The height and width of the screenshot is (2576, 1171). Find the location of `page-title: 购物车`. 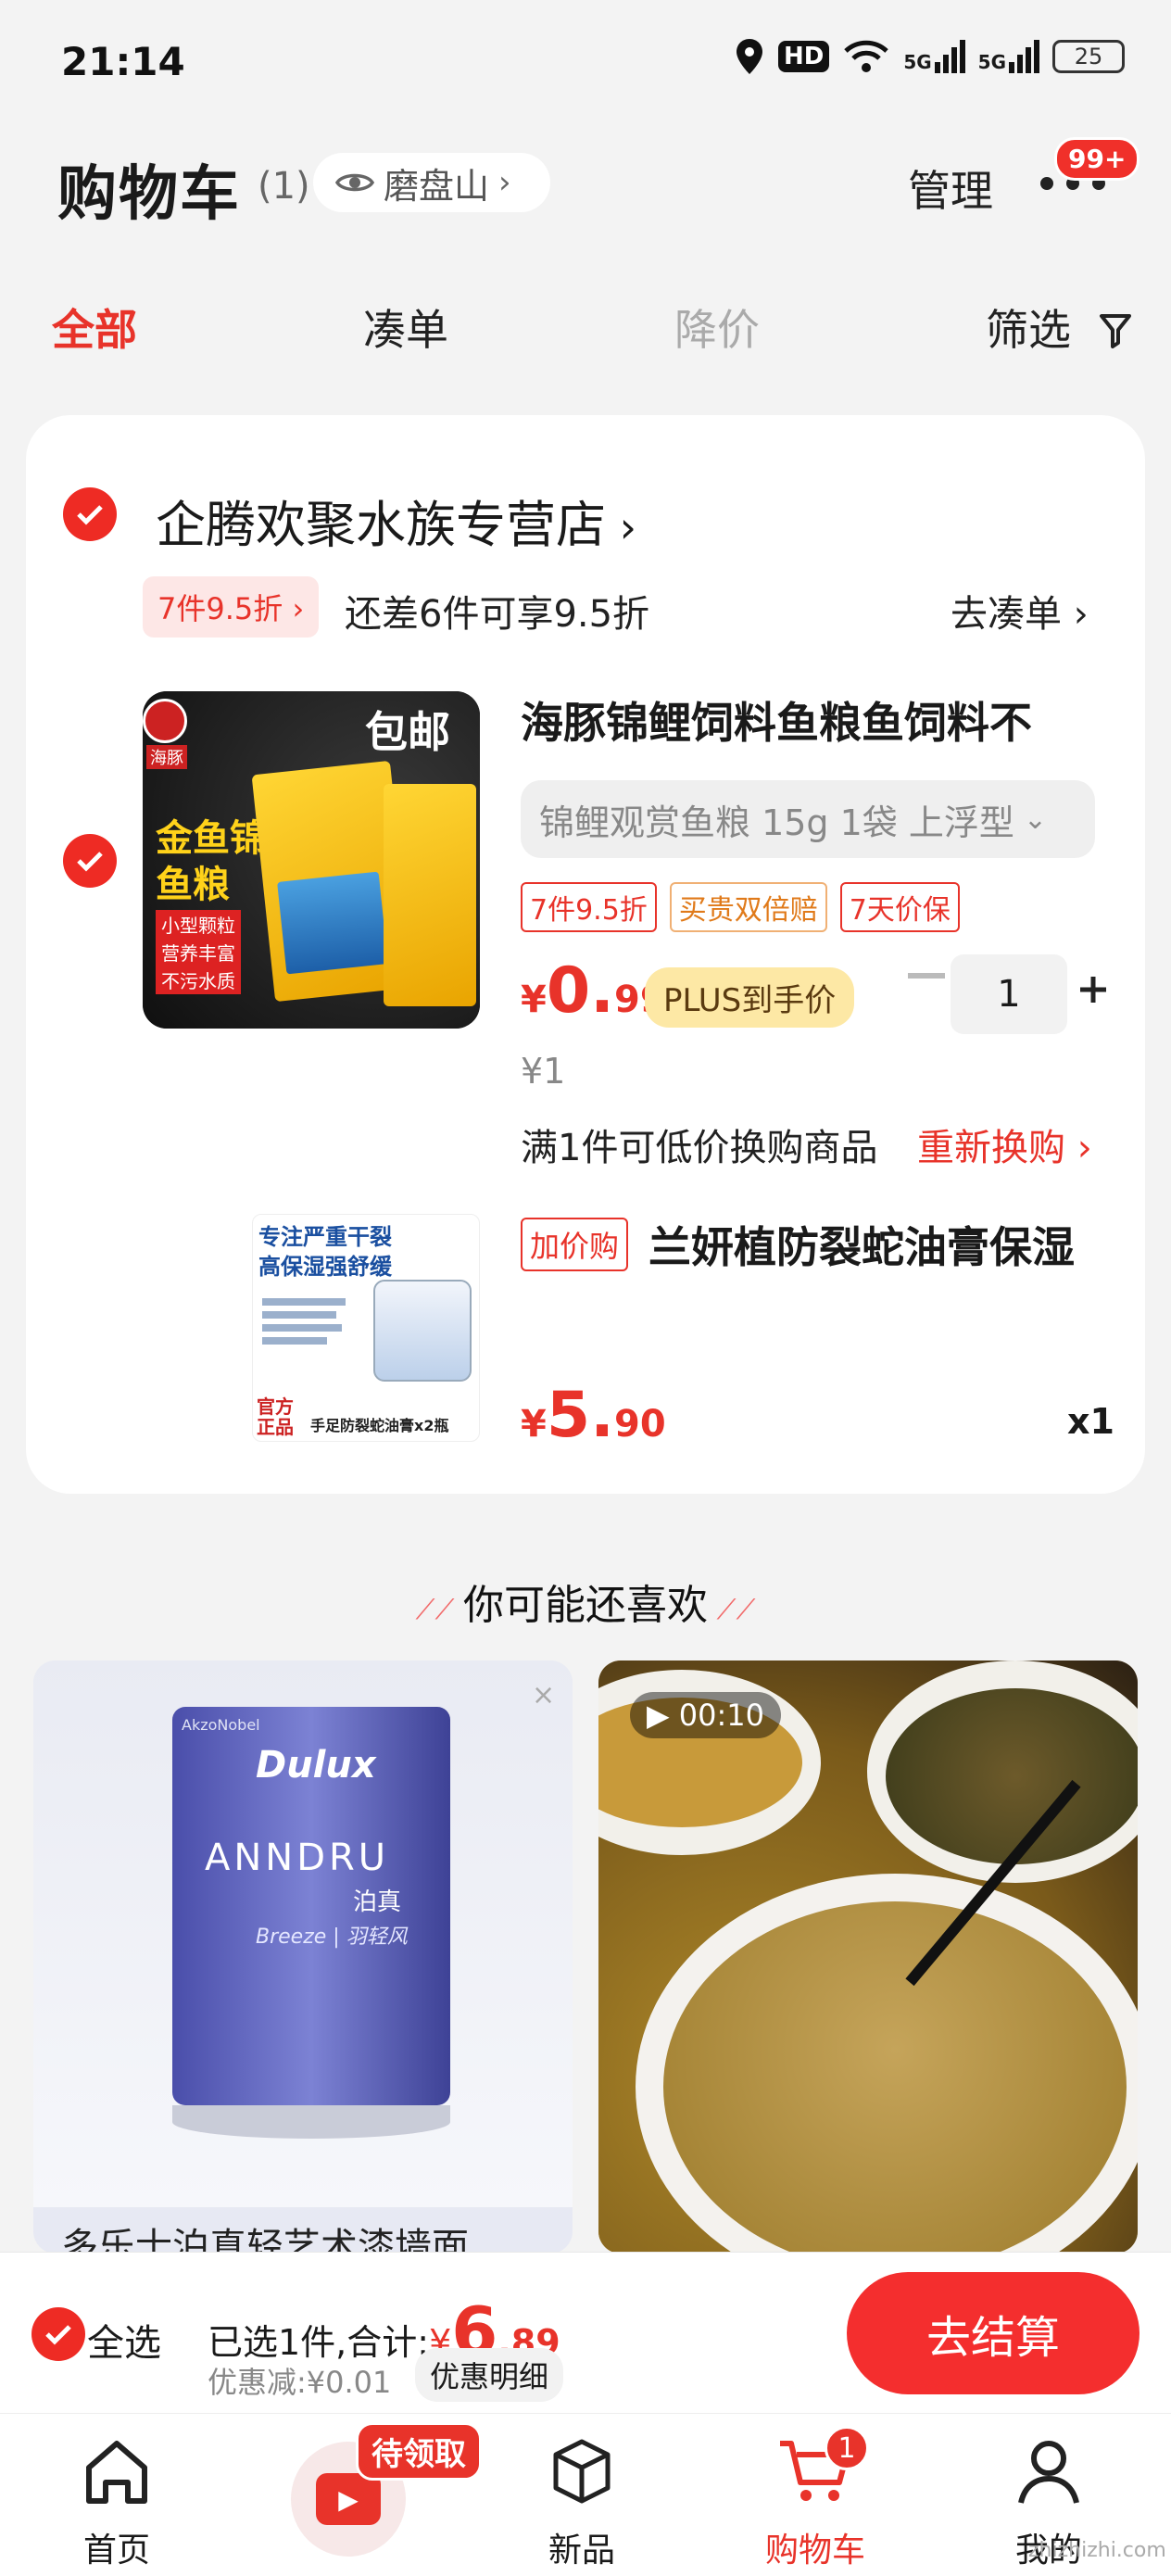

page-title: 购物车 is located at coordinates (149, 194).